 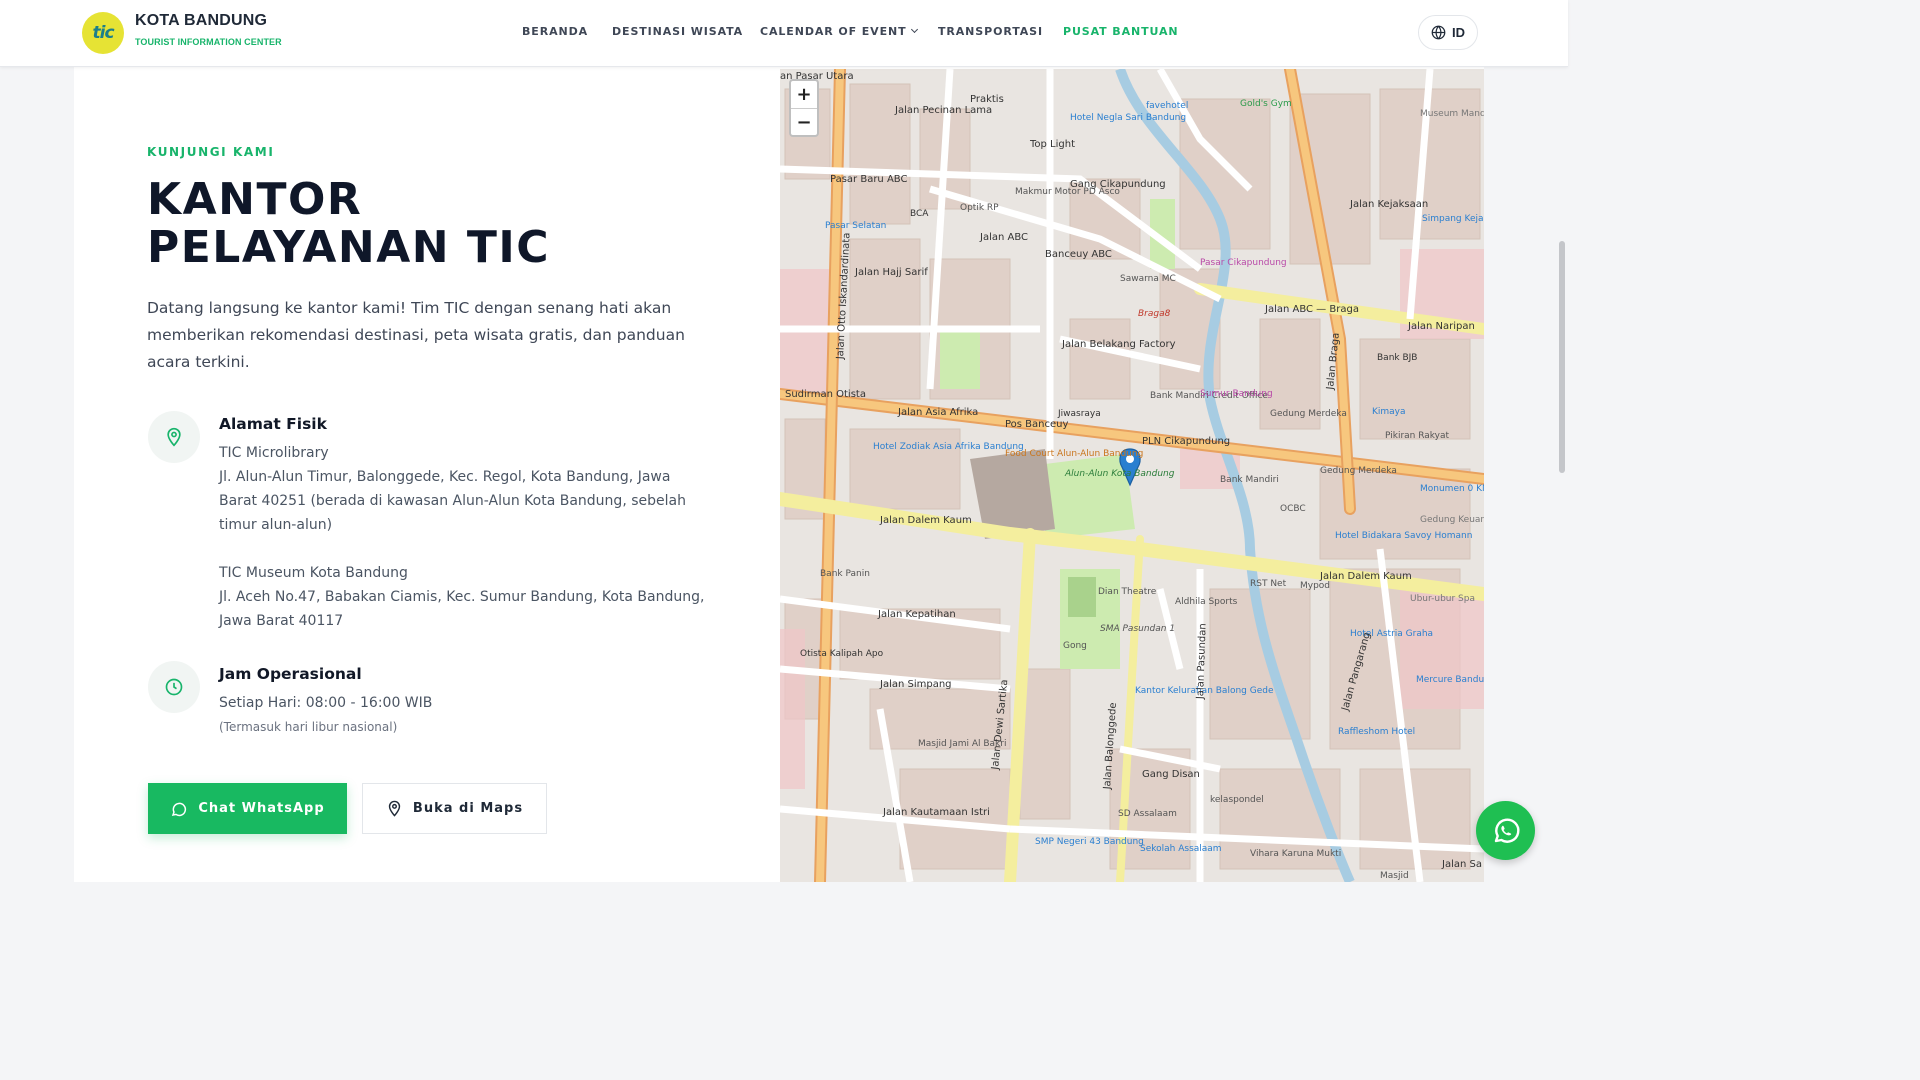 What do you see at coordinates (308, 727) in the screenshot?
I see `hours-note: (Termasuk hari libur nasional)` at bounding box center [308, 727].